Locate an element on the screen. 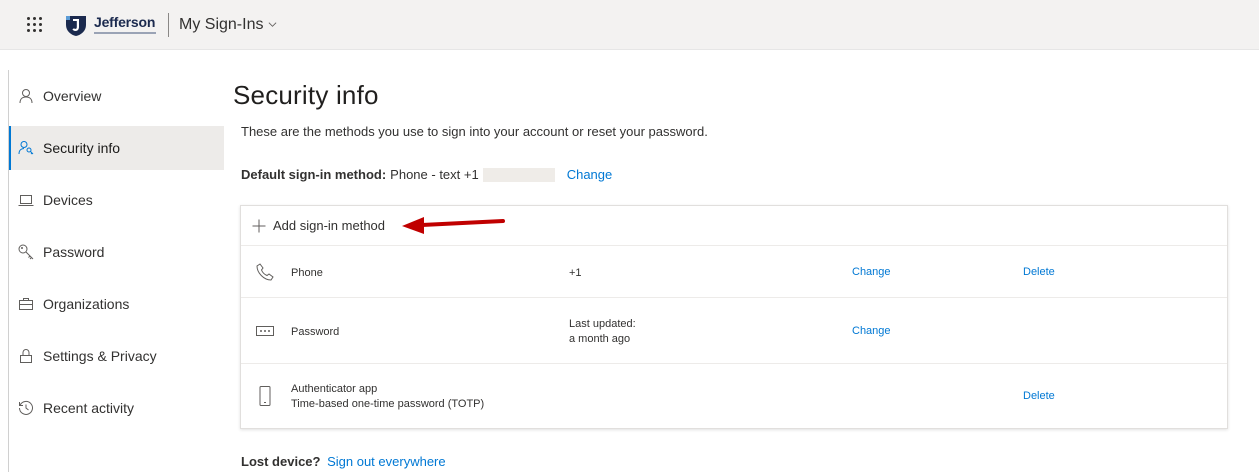  header-divider is located at coordinates (168, 24).